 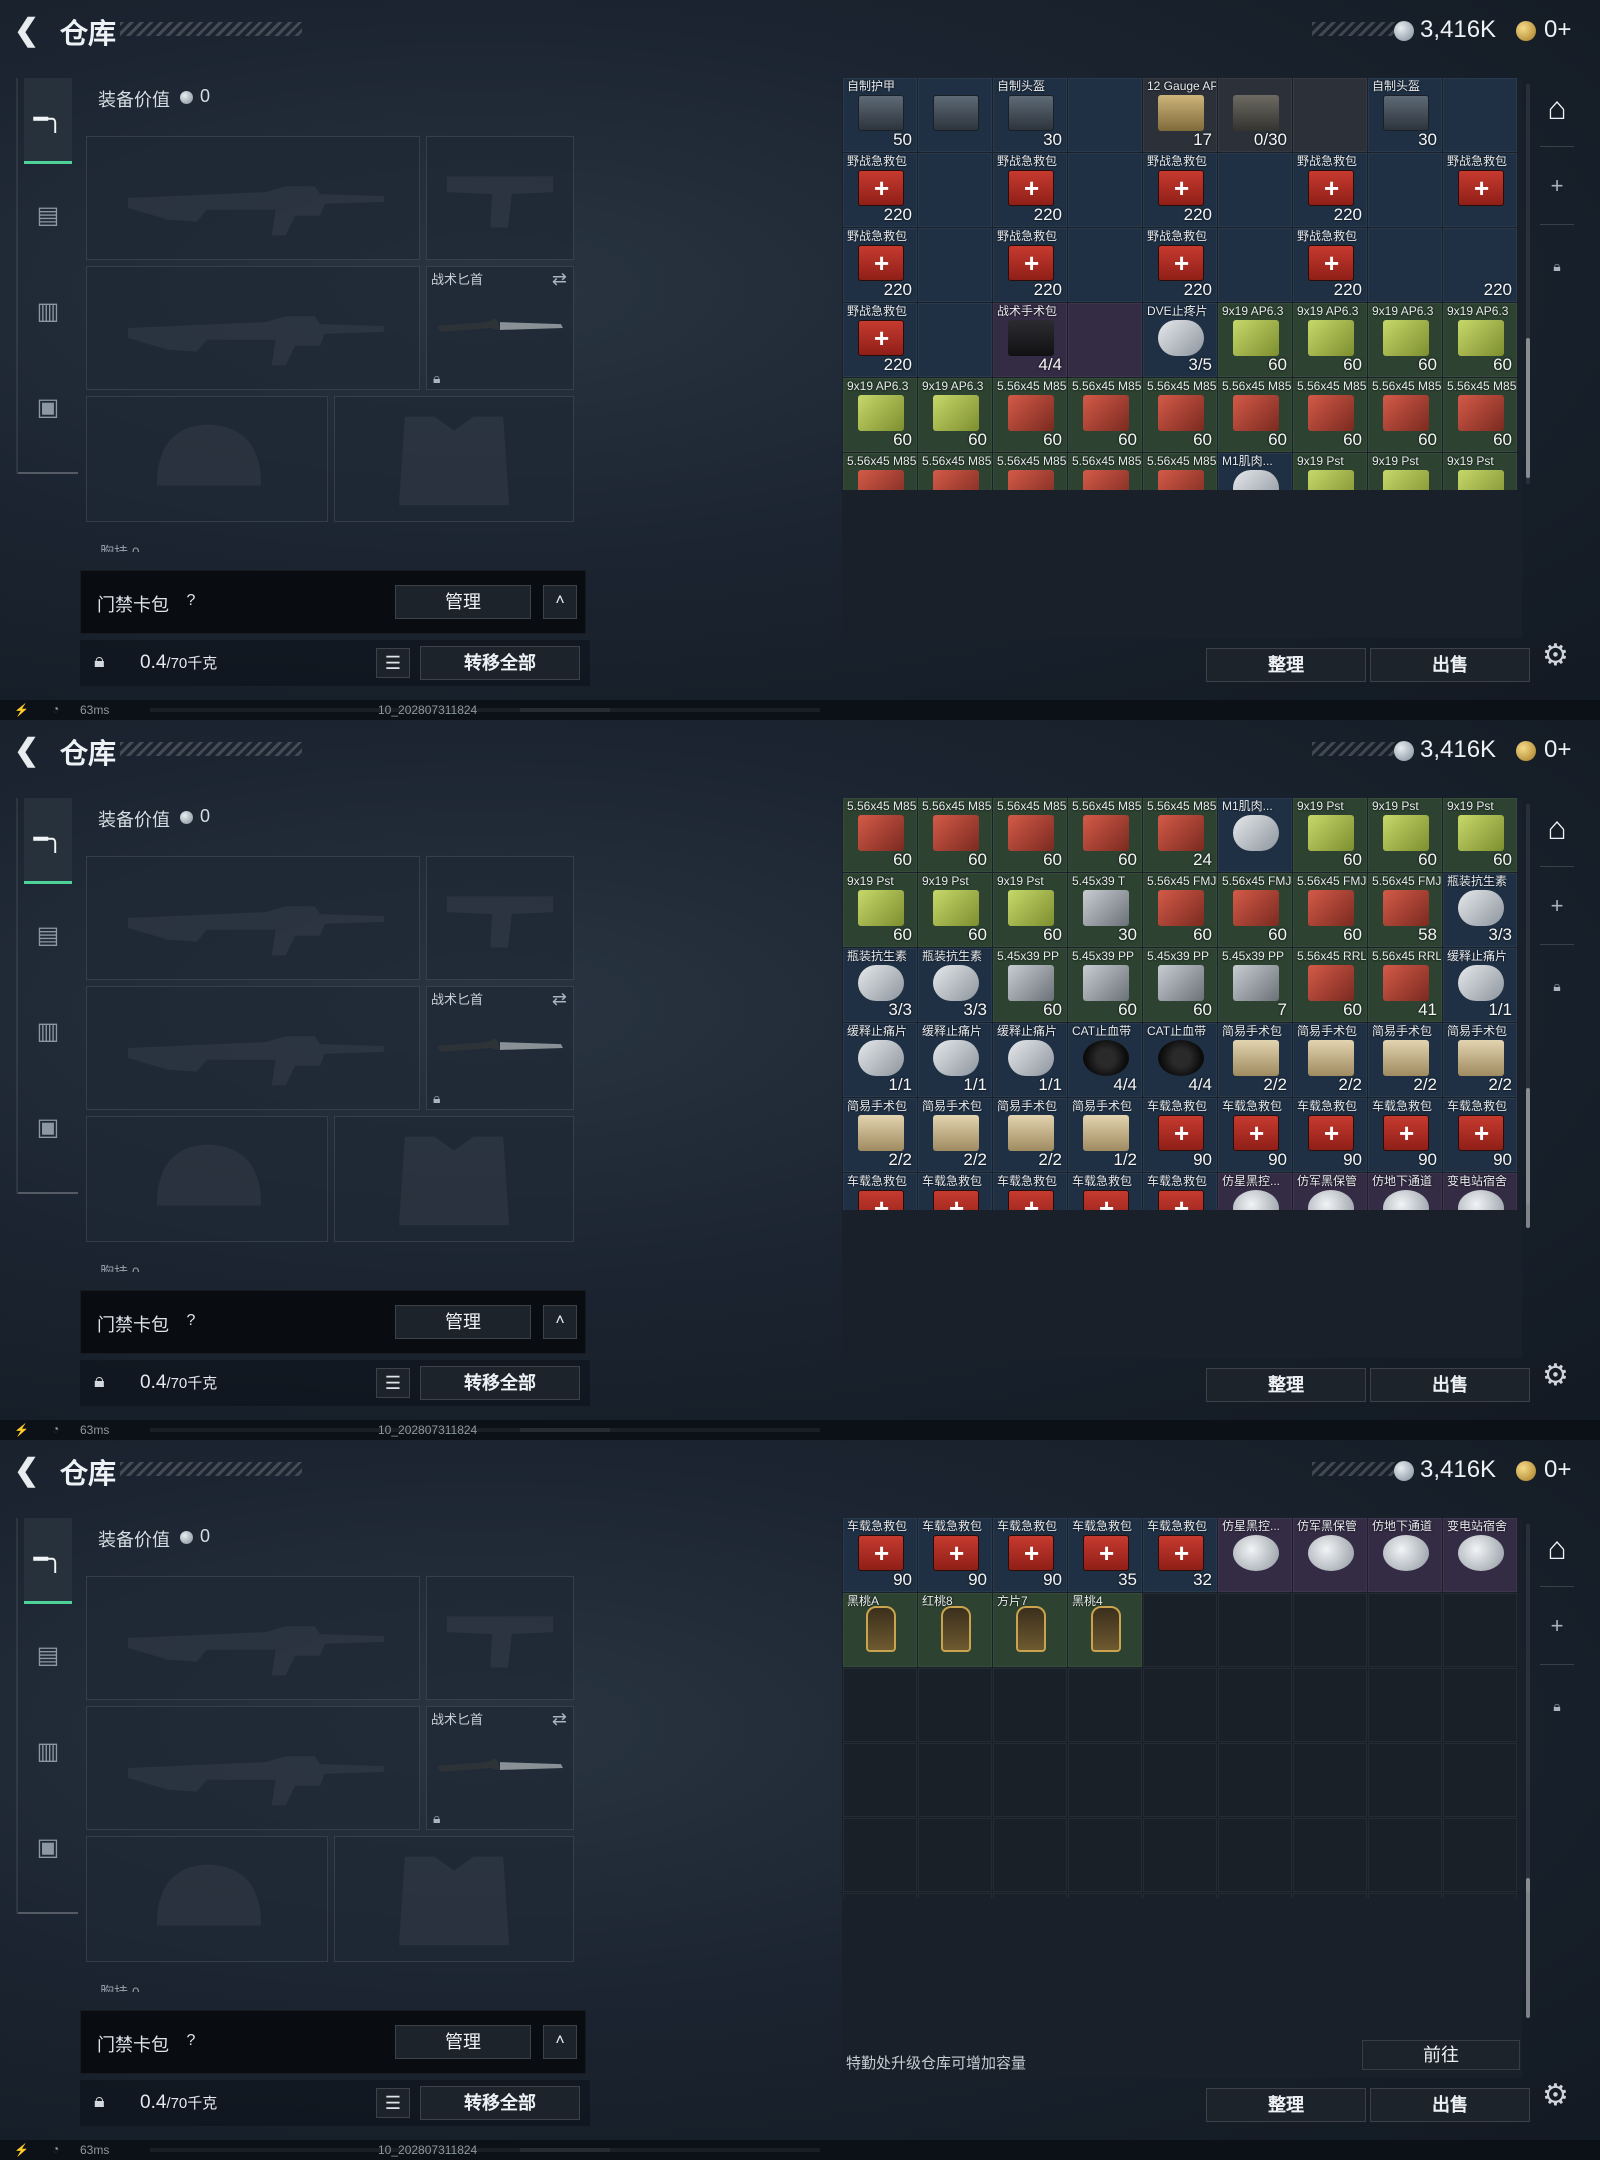 I want to click on helmet-slot, so click(x=207, y=1899).